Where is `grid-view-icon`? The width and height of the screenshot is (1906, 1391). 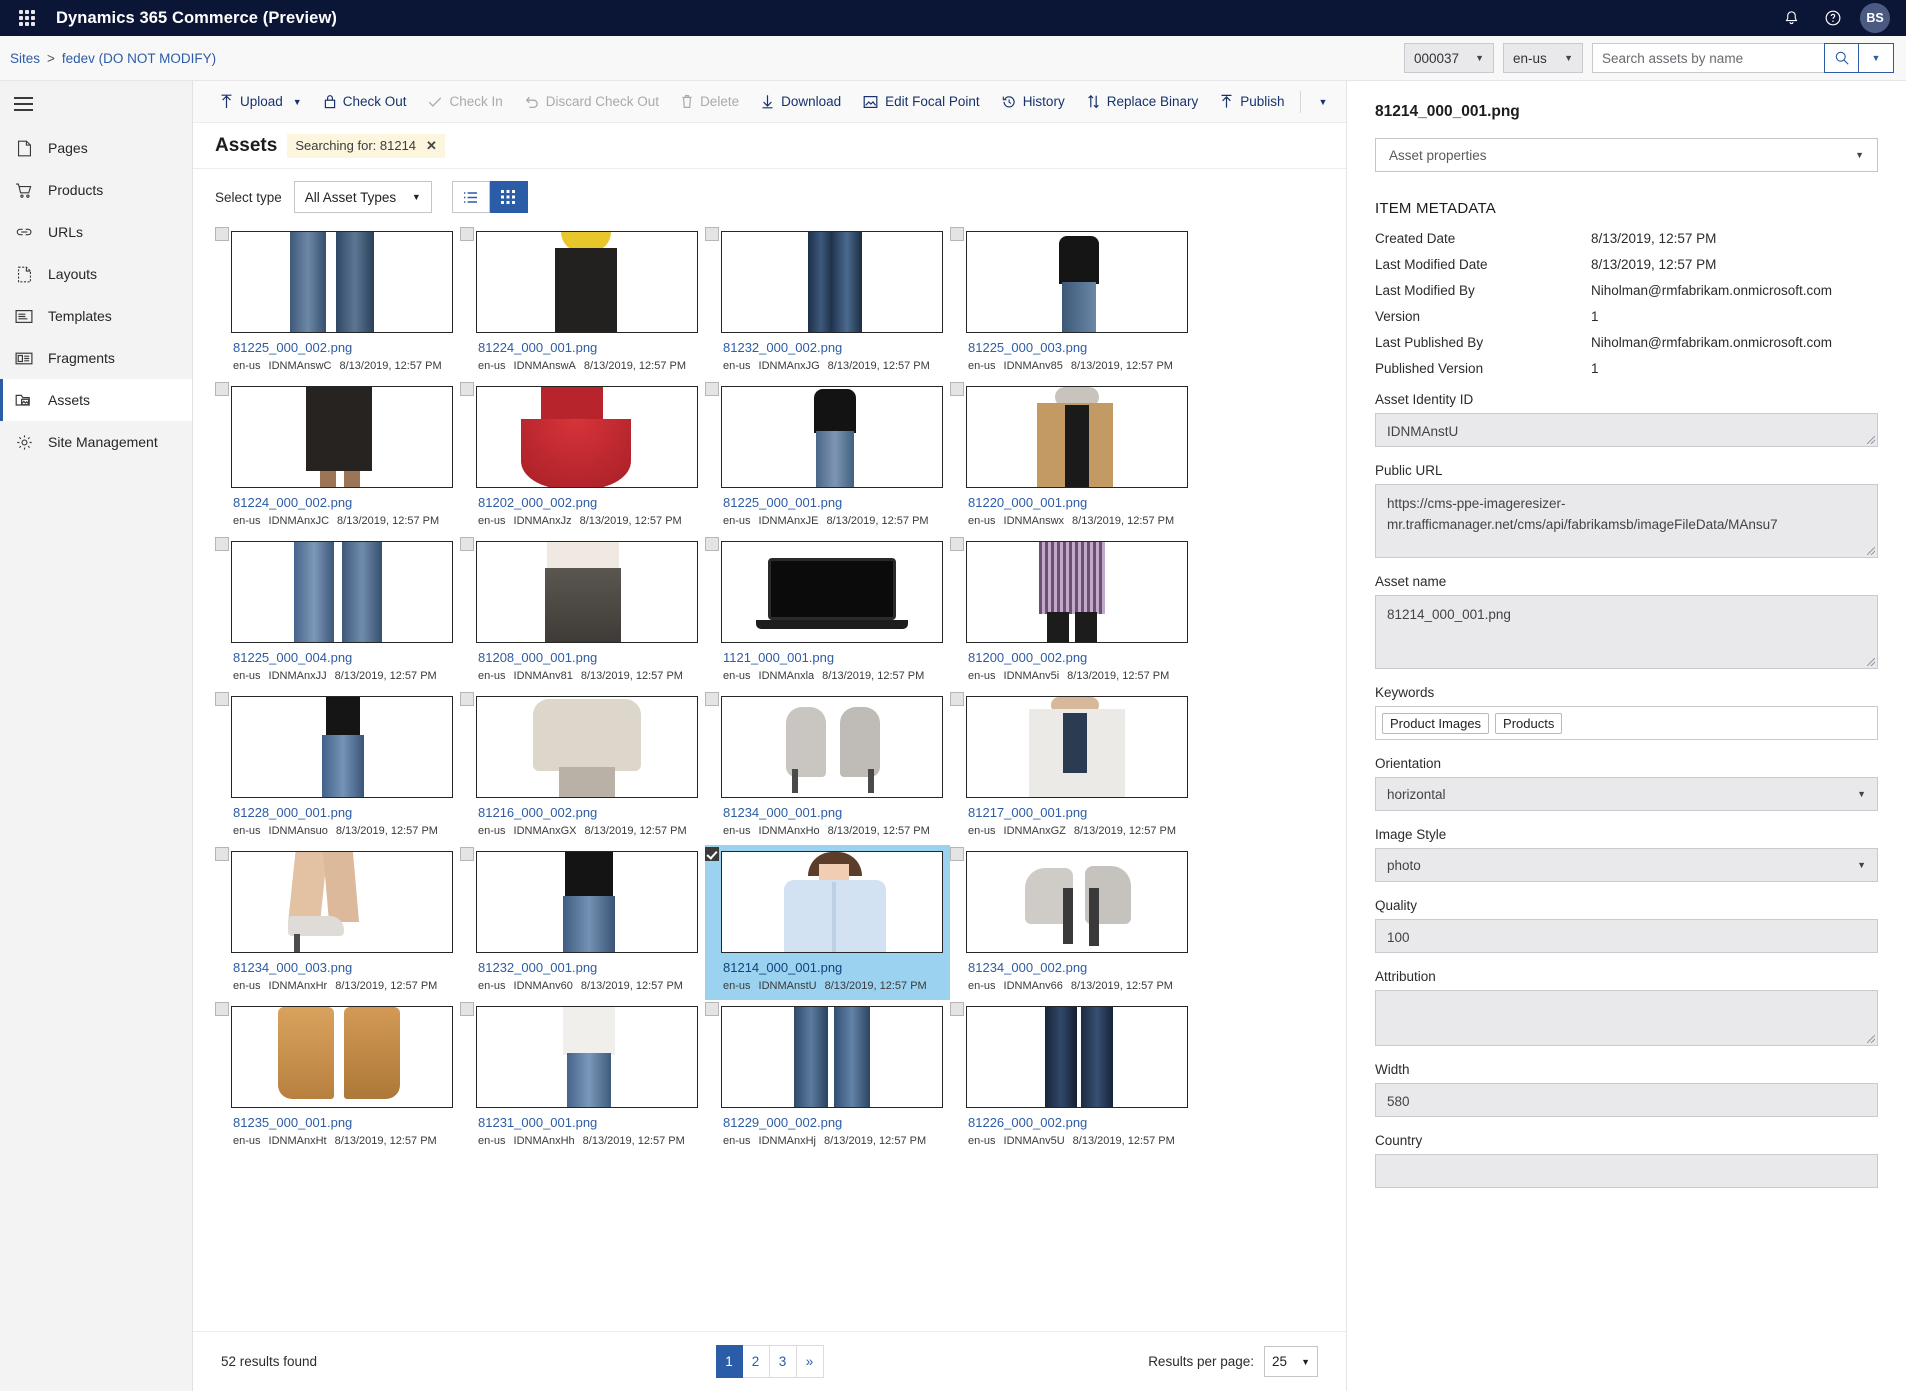
grid-view-icon is located at coordinates (508, 197).